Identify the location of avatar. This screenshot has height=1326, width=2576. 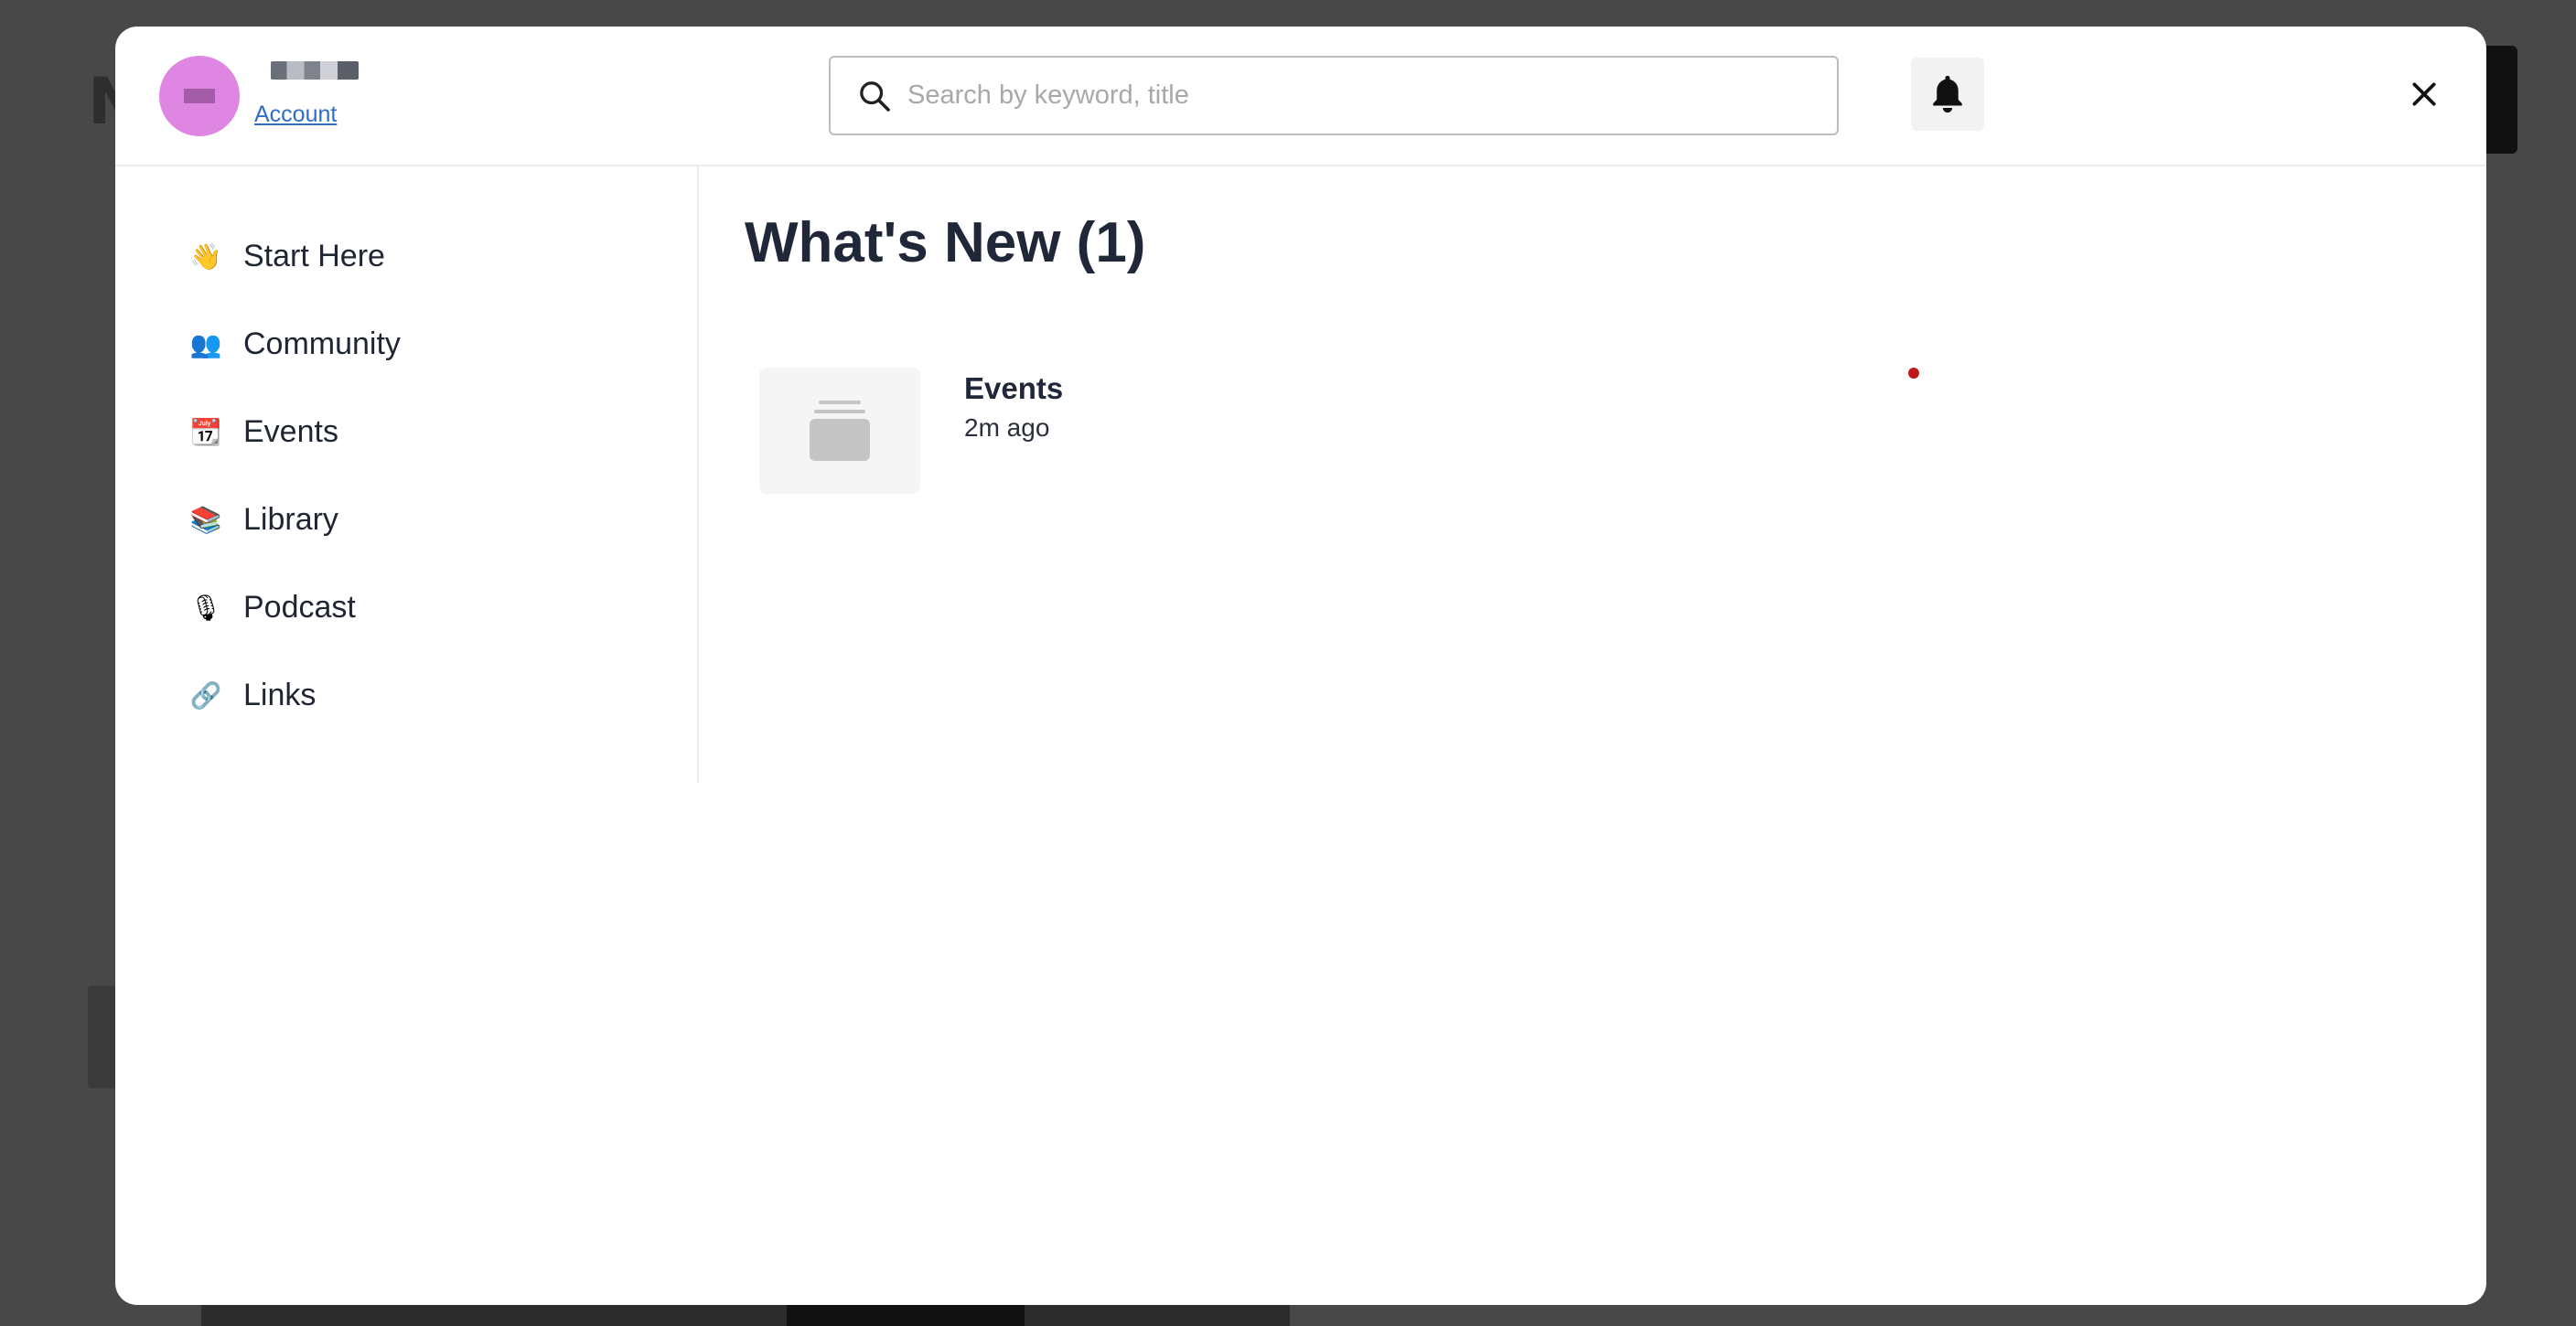
(200, 96).